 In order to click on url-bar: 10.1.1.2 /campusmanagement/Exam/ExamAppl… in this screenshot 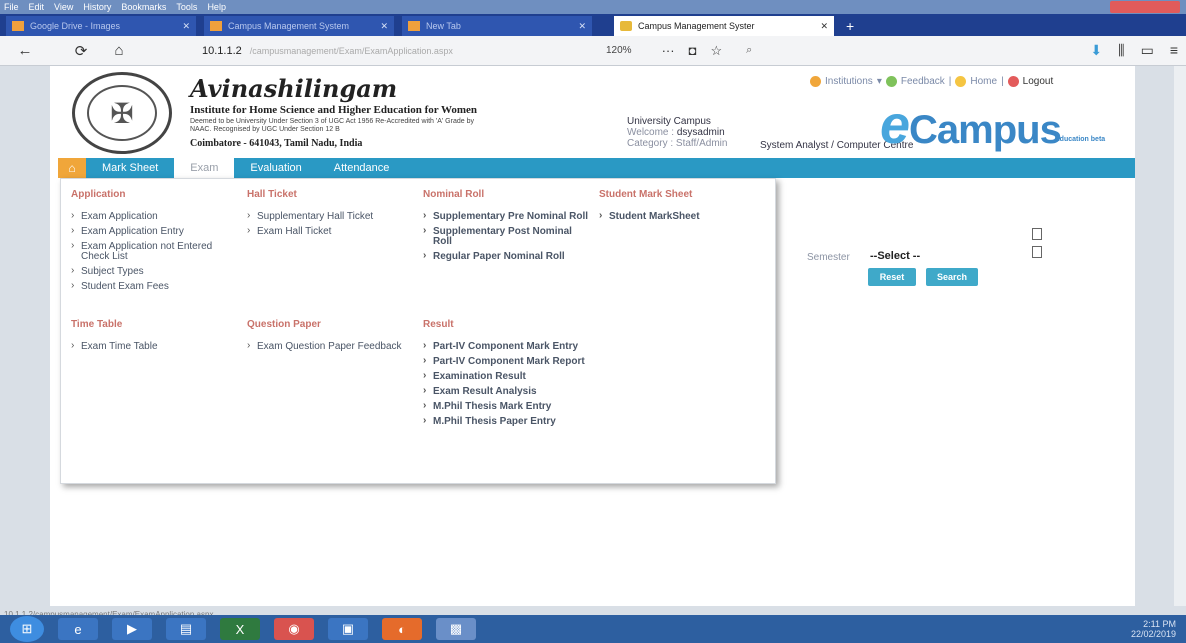, I will do `click(392, 51)`.